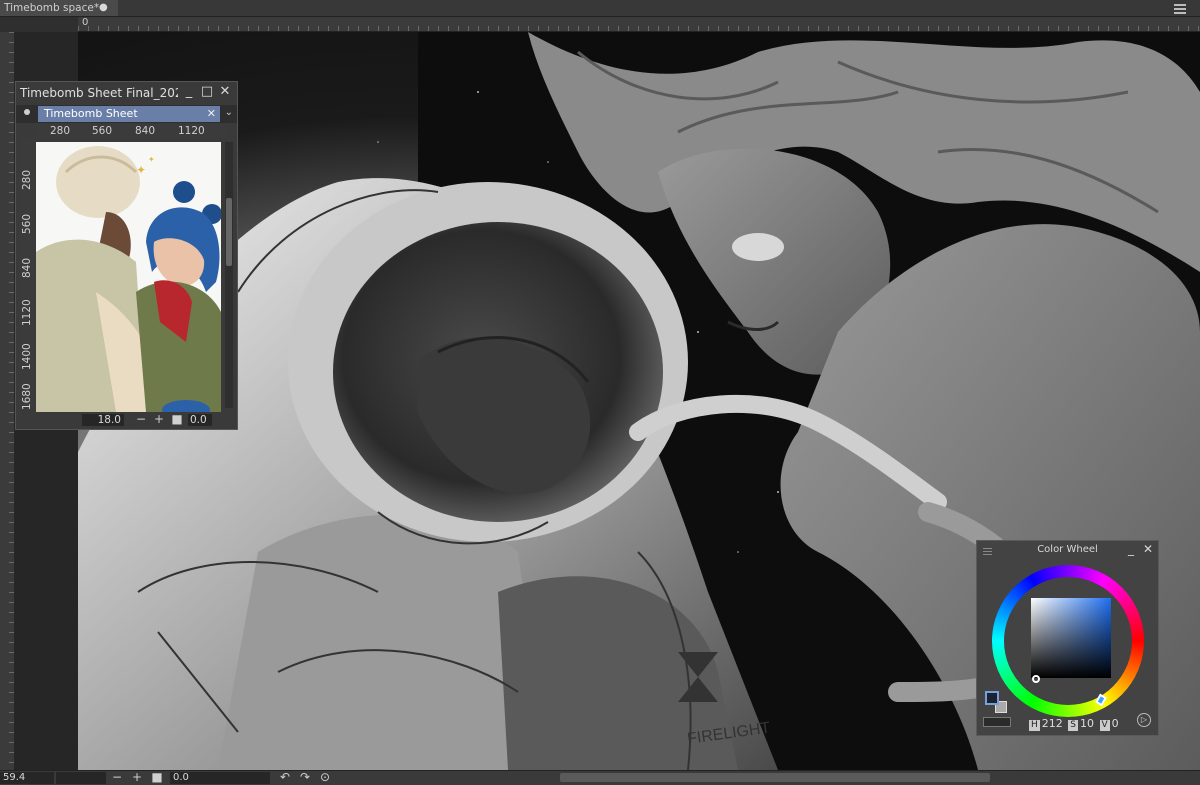  I want to click on reference-illustration: ✦ ✦, so click(128, 277).